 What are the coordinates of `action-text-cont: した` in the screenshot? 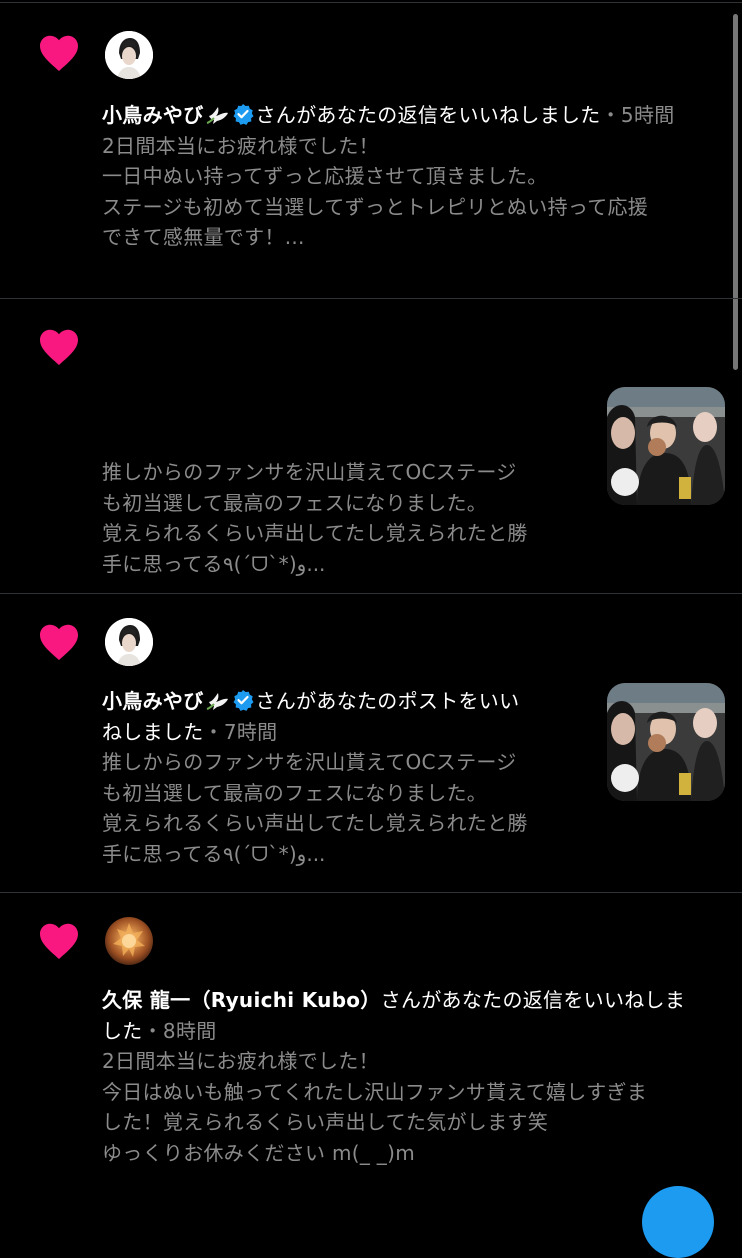 It's located at (122, 1030).